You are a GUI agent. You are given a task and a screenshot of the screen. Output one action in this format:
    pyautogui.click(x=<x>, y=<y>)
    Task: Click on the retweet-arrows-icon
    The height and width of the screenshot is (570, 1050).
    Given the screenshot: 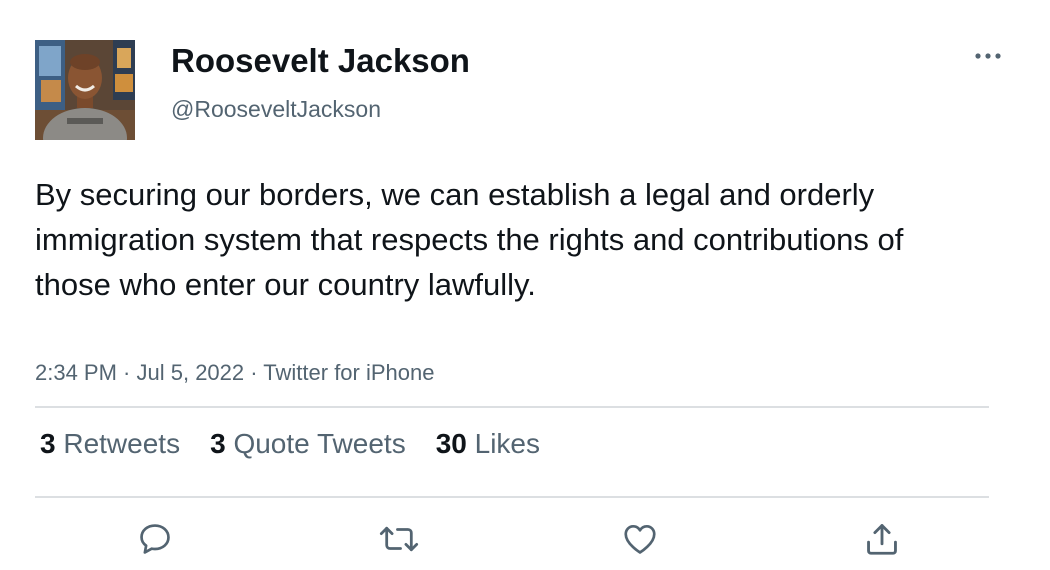 What is the action you would take?
    pyautogui.click(x=399, y=539)
    